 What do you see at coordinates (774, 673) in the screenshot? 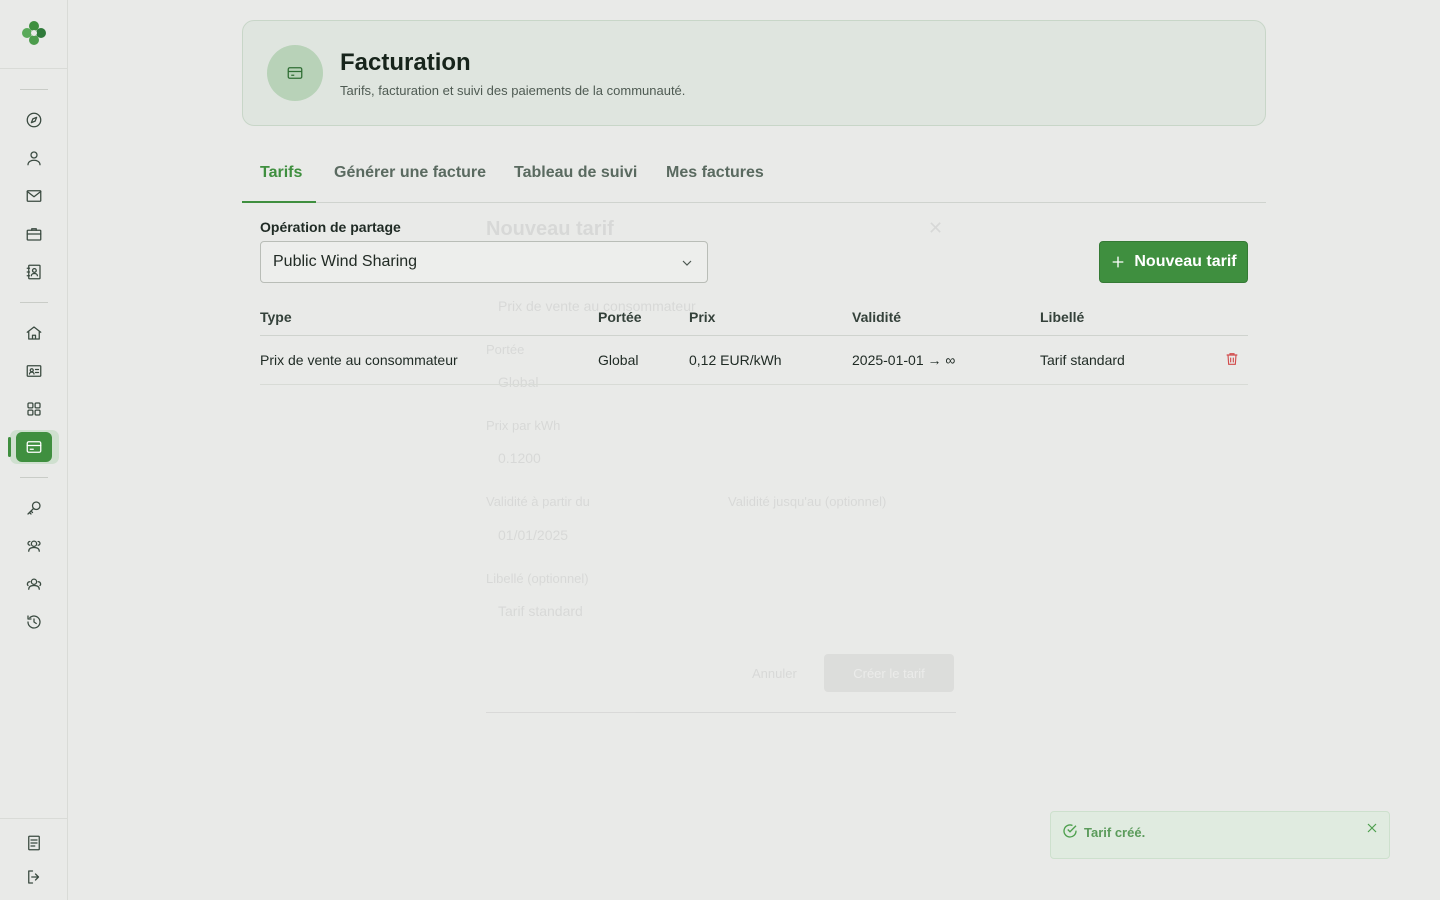
I see `modal-cancel-button: Annuler` at bounding box center [774, 673].